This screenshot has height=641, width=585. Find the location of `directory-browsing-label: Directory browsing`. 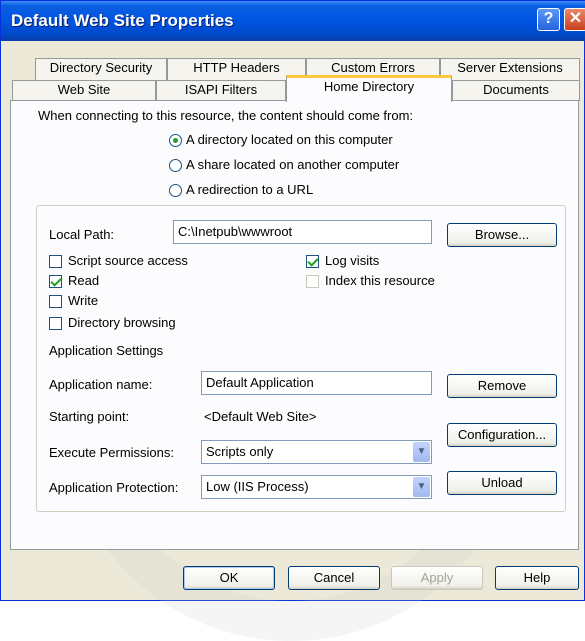

directory-browsing-label: Directory browsing is located at coordinates (122, 322).